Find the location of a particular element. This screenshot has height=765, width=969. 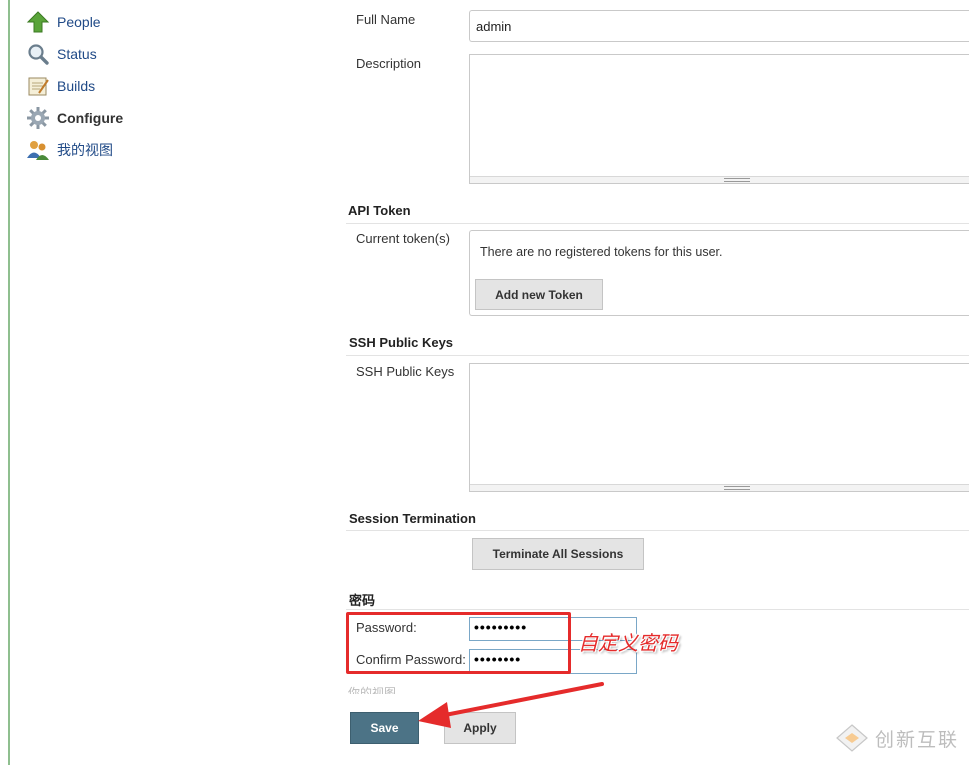

full-name-field is located at coordinates (719, 26).